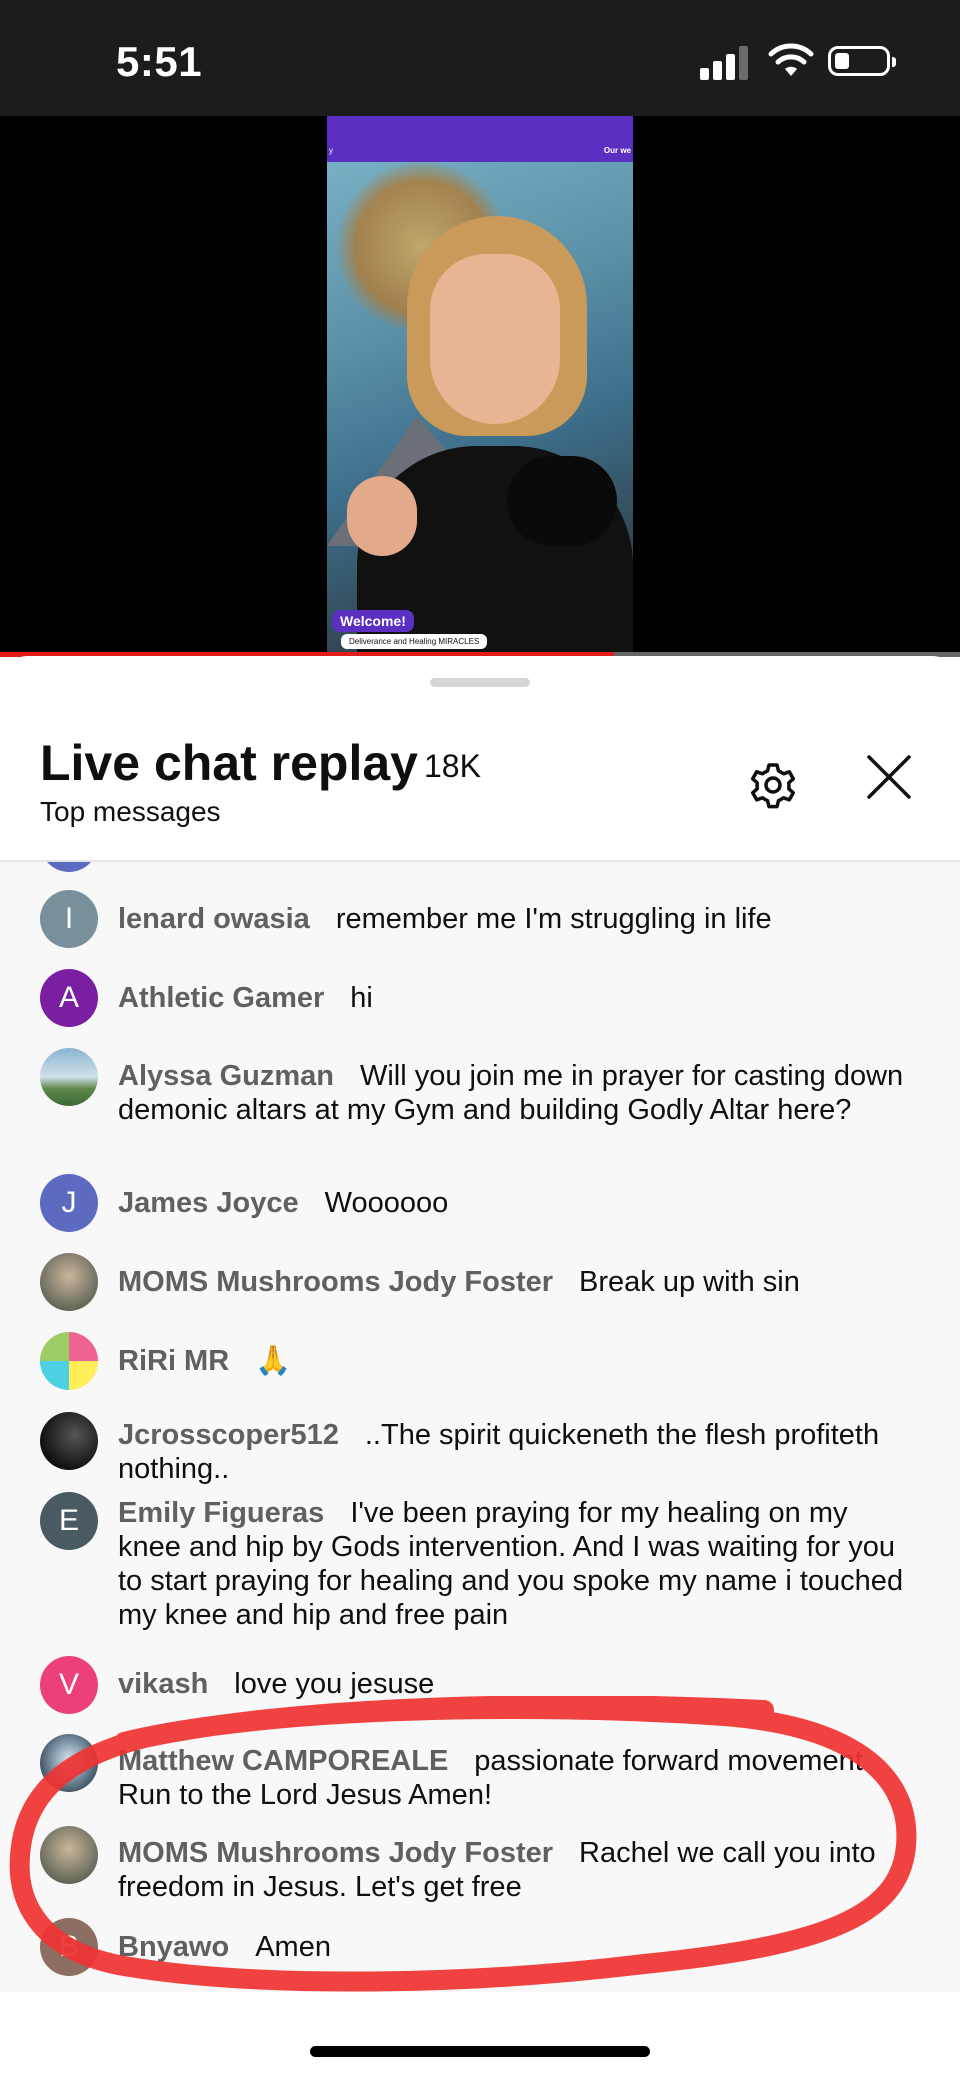  What do you see at coordinates (226, 1076) in the screenshot?
I see `message-author: Alyssa Guzman` at bounding box center [226, 1076].